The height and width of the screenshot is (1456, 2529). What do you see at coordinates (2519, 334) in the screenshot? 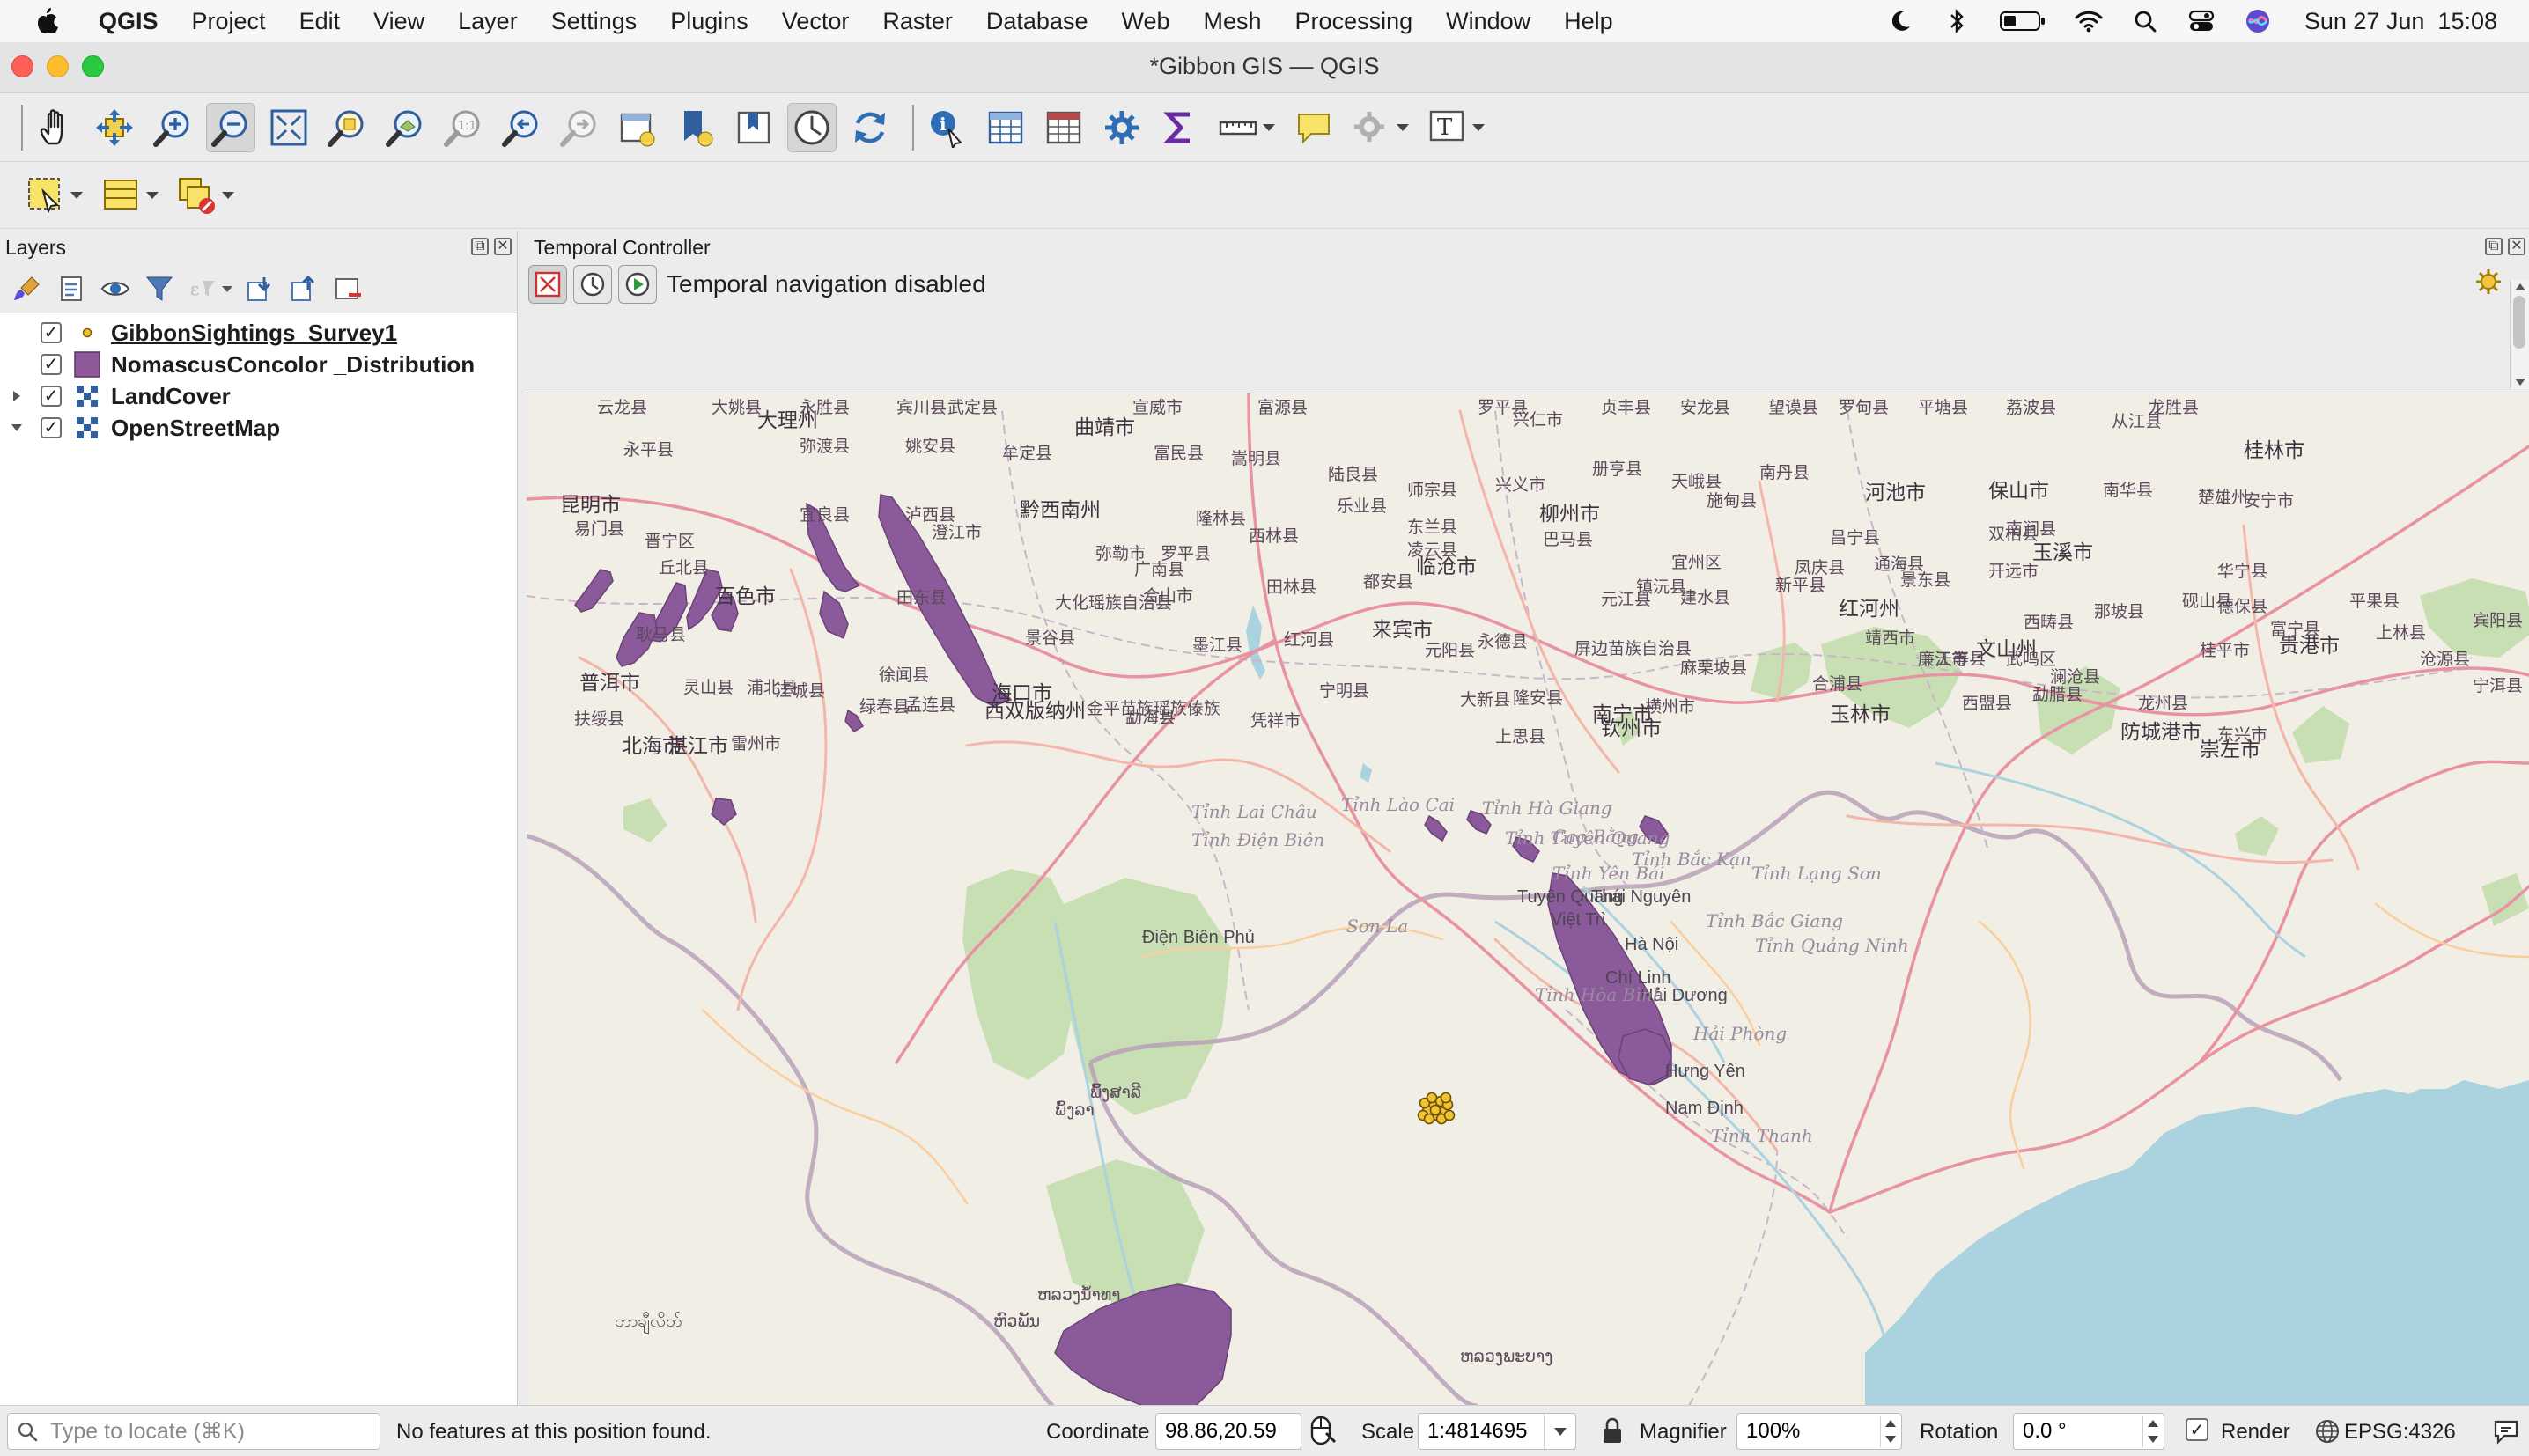
I see `temporal-panel-scrollbar` at bounding box center [2519, 334].